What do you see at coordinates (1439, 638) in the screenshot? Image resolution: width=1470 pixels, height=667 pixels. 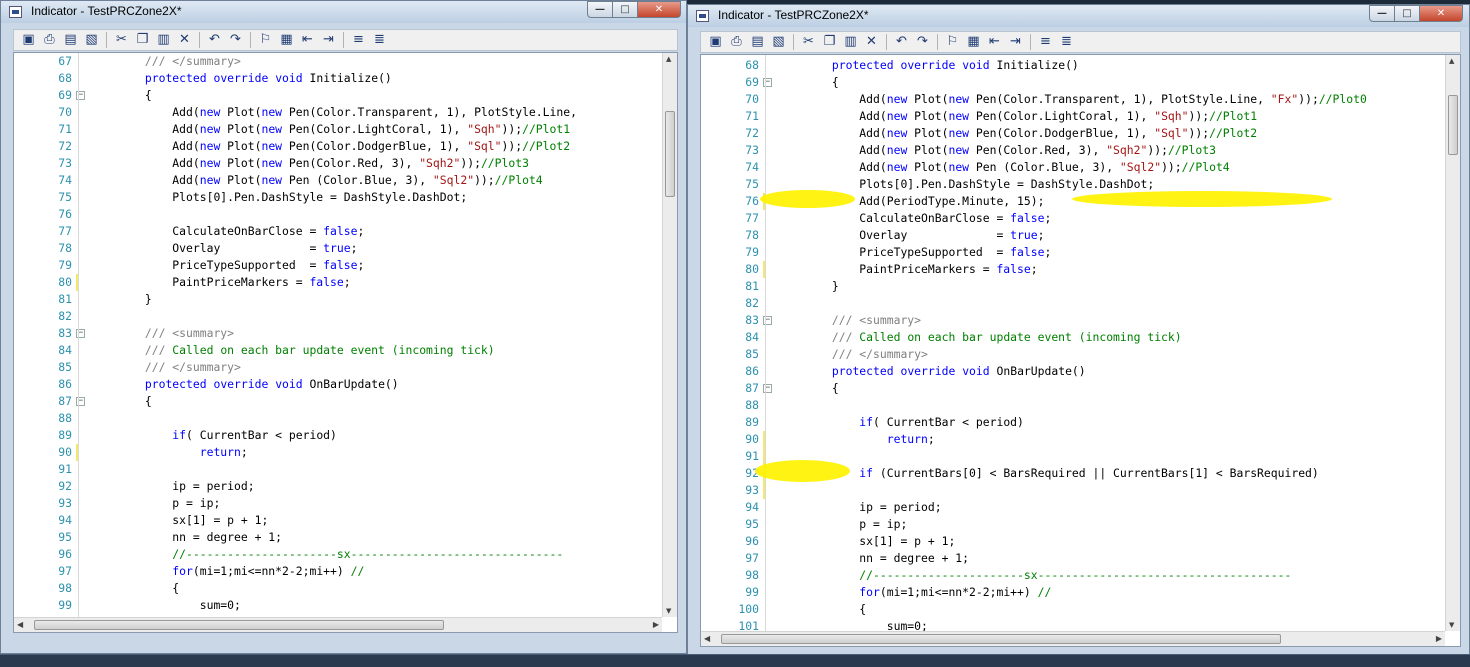 I see `scroll-right-arrow-icon: ▶` at bounding box center [1439, 638].